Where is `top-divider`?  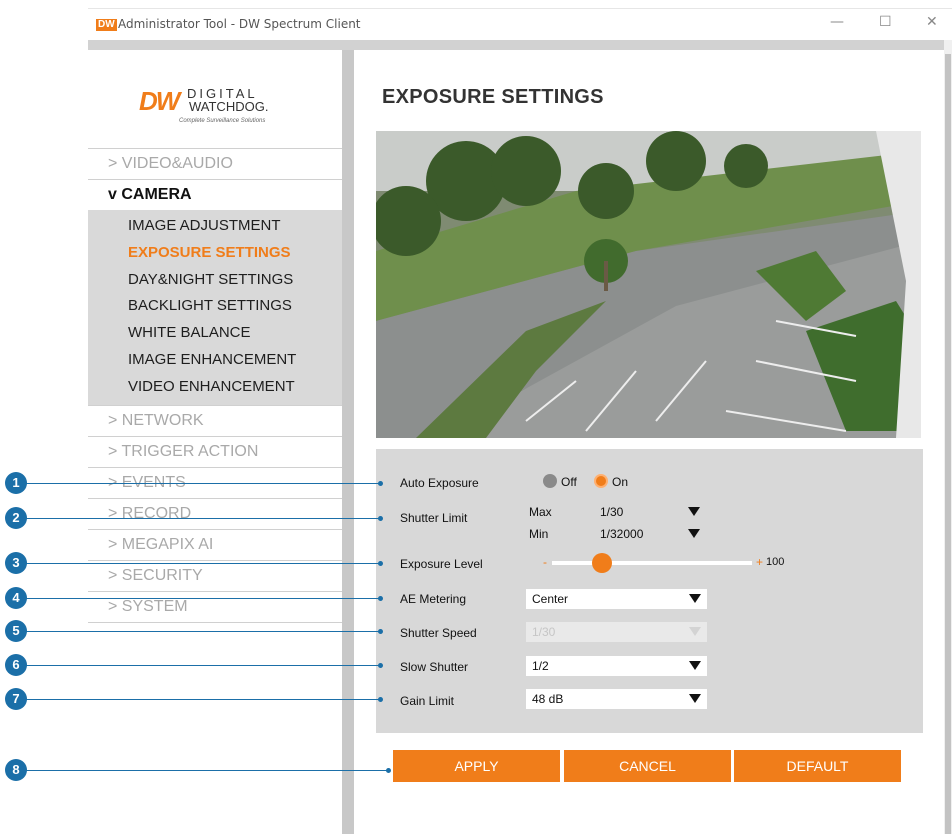 top-divider is located at coordinates (516, 45).